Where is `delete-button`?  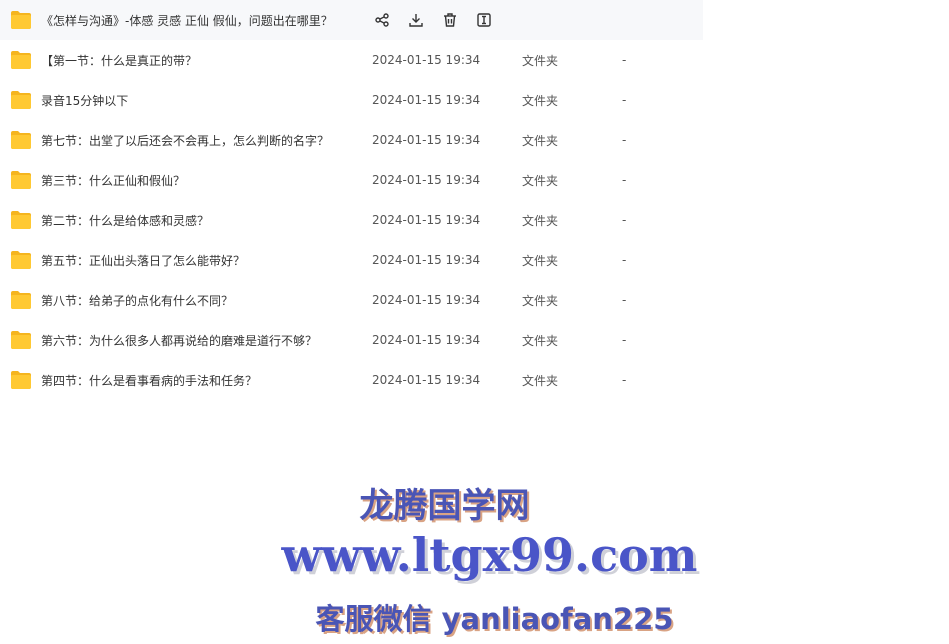 delete-button is located at coordinates (450, 20).